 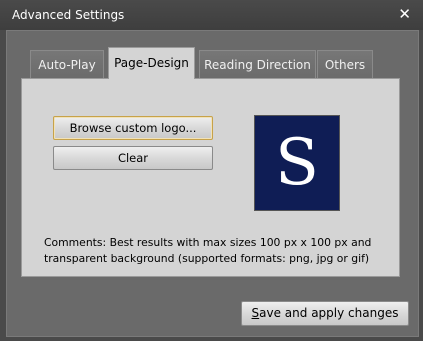 I want to click on logo-preview: S, so click(x=297, y=163).